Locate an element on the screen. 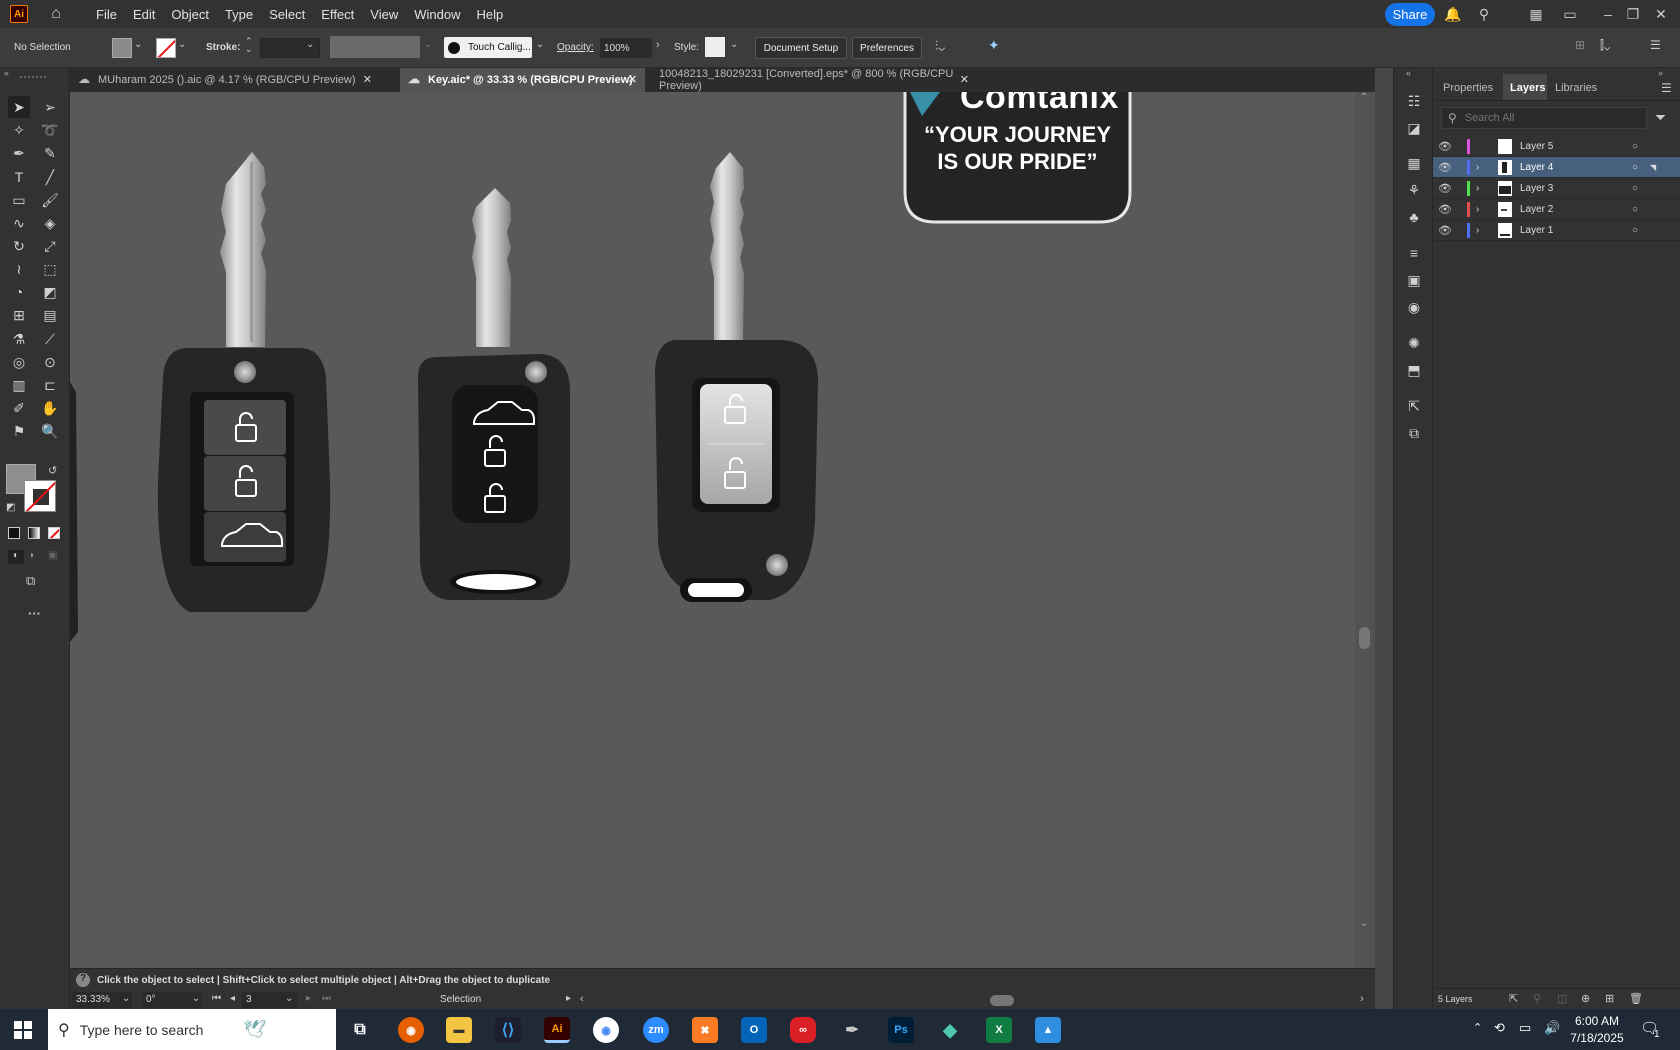 Image resolution: width=1680 pixels, height=1050 pixels. display-icon: ▭ is located at coordinates (1525, 1028).